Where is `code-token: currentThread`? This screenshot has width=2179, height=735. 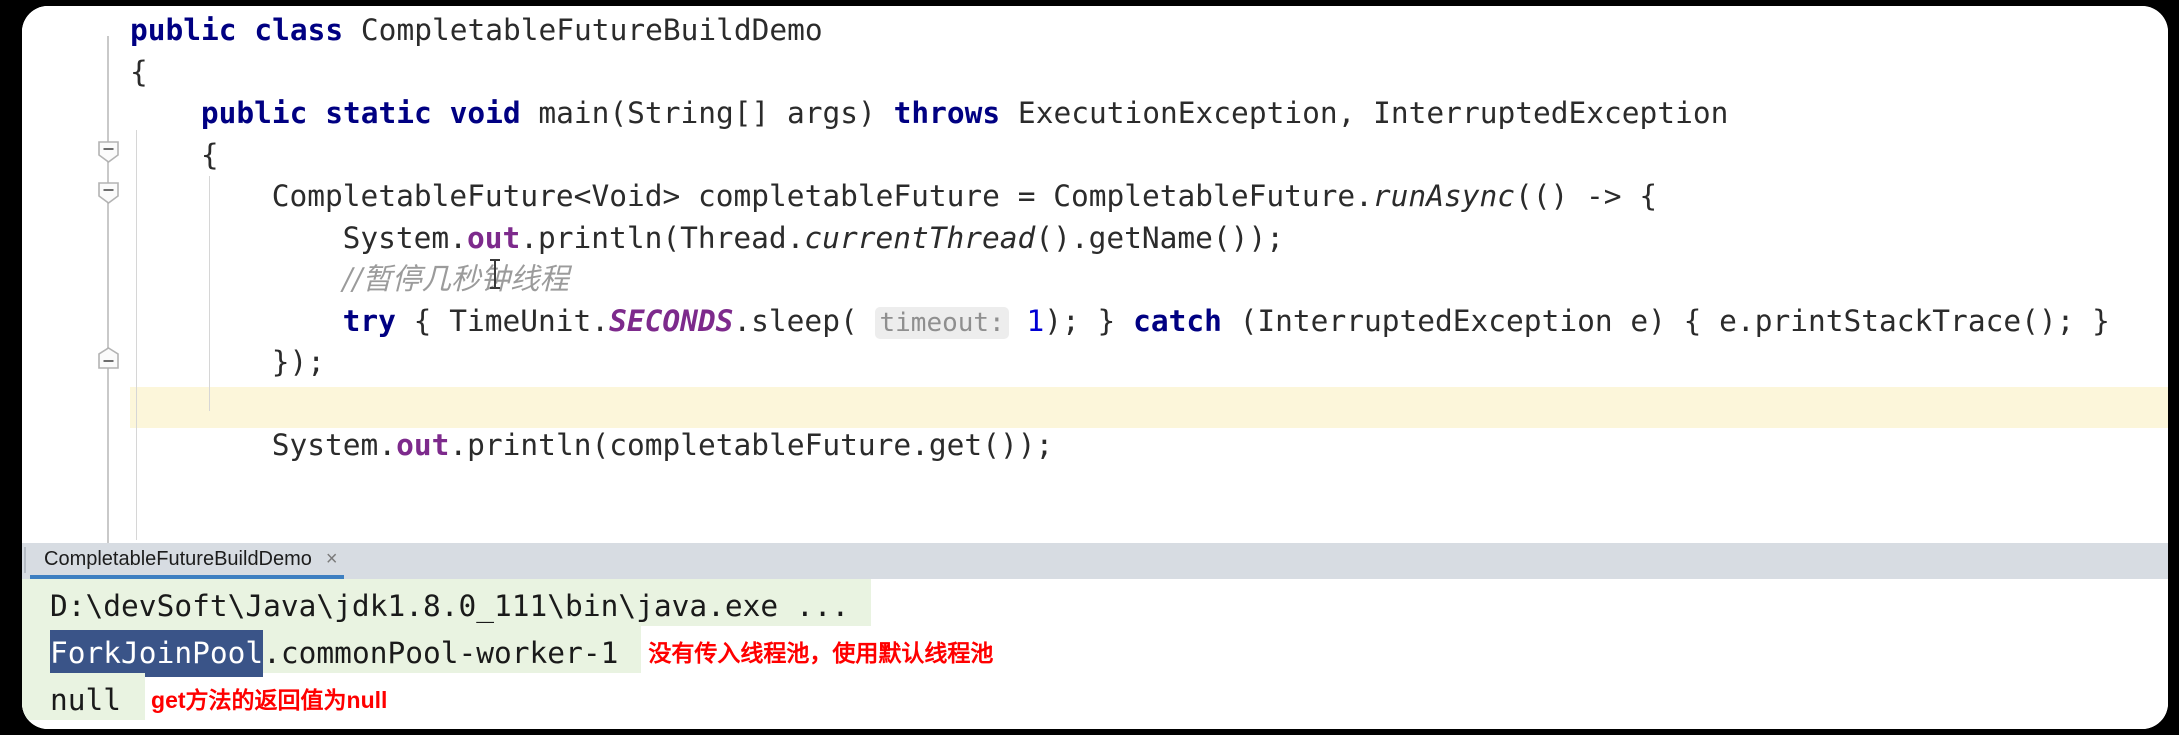
code-token: currentThread is located at coordinates (920, 237).